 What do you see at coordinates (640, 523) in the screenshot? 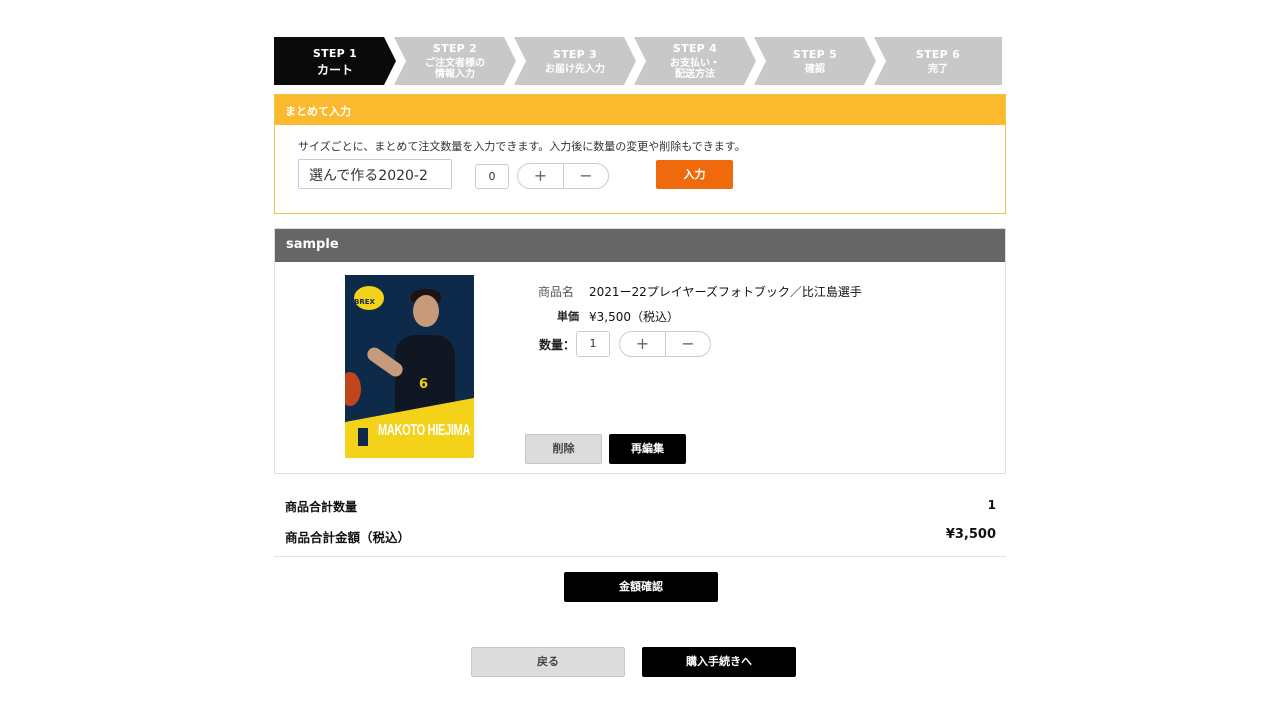
I see `cart-totals: 商品合計数量 1 商品合計金額（税込） ¥3,500` at bounding box center [640, 523].